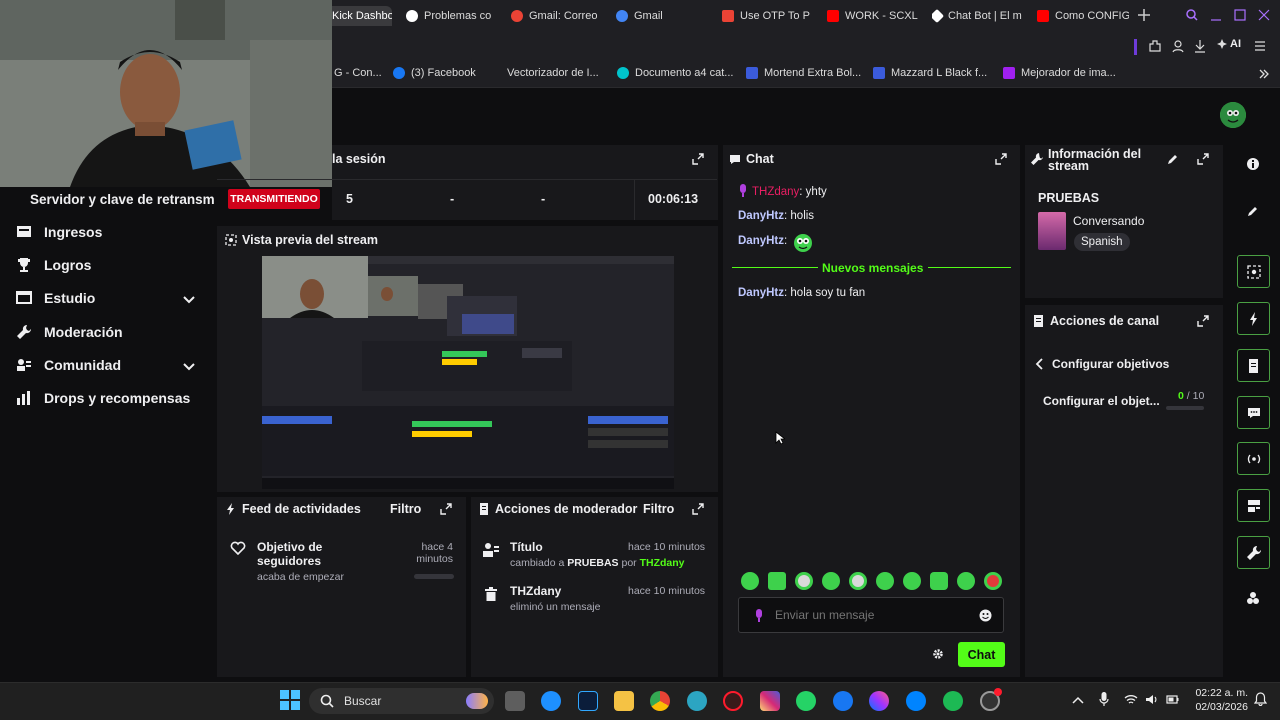 The width and height of the screenshot is (1280, 720). I want to click on edge-browser-icon, so click(551, 701).